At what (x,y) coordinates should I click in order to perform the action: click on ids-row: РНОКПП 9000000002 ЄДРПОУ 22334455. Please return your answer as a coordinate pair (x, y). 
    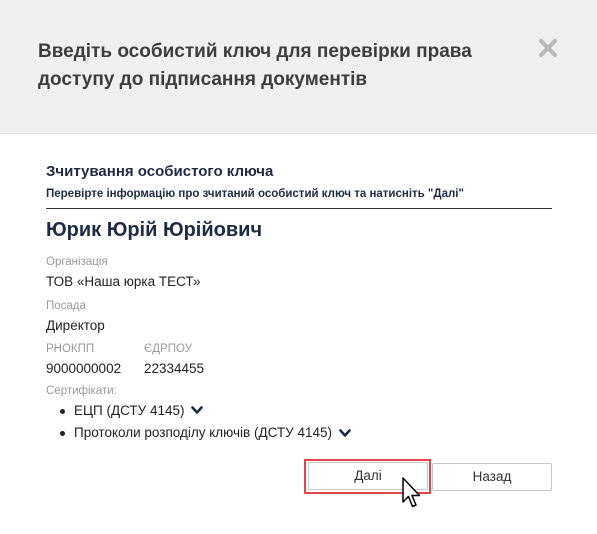
    Looking at the image, I should click on (299, 360).